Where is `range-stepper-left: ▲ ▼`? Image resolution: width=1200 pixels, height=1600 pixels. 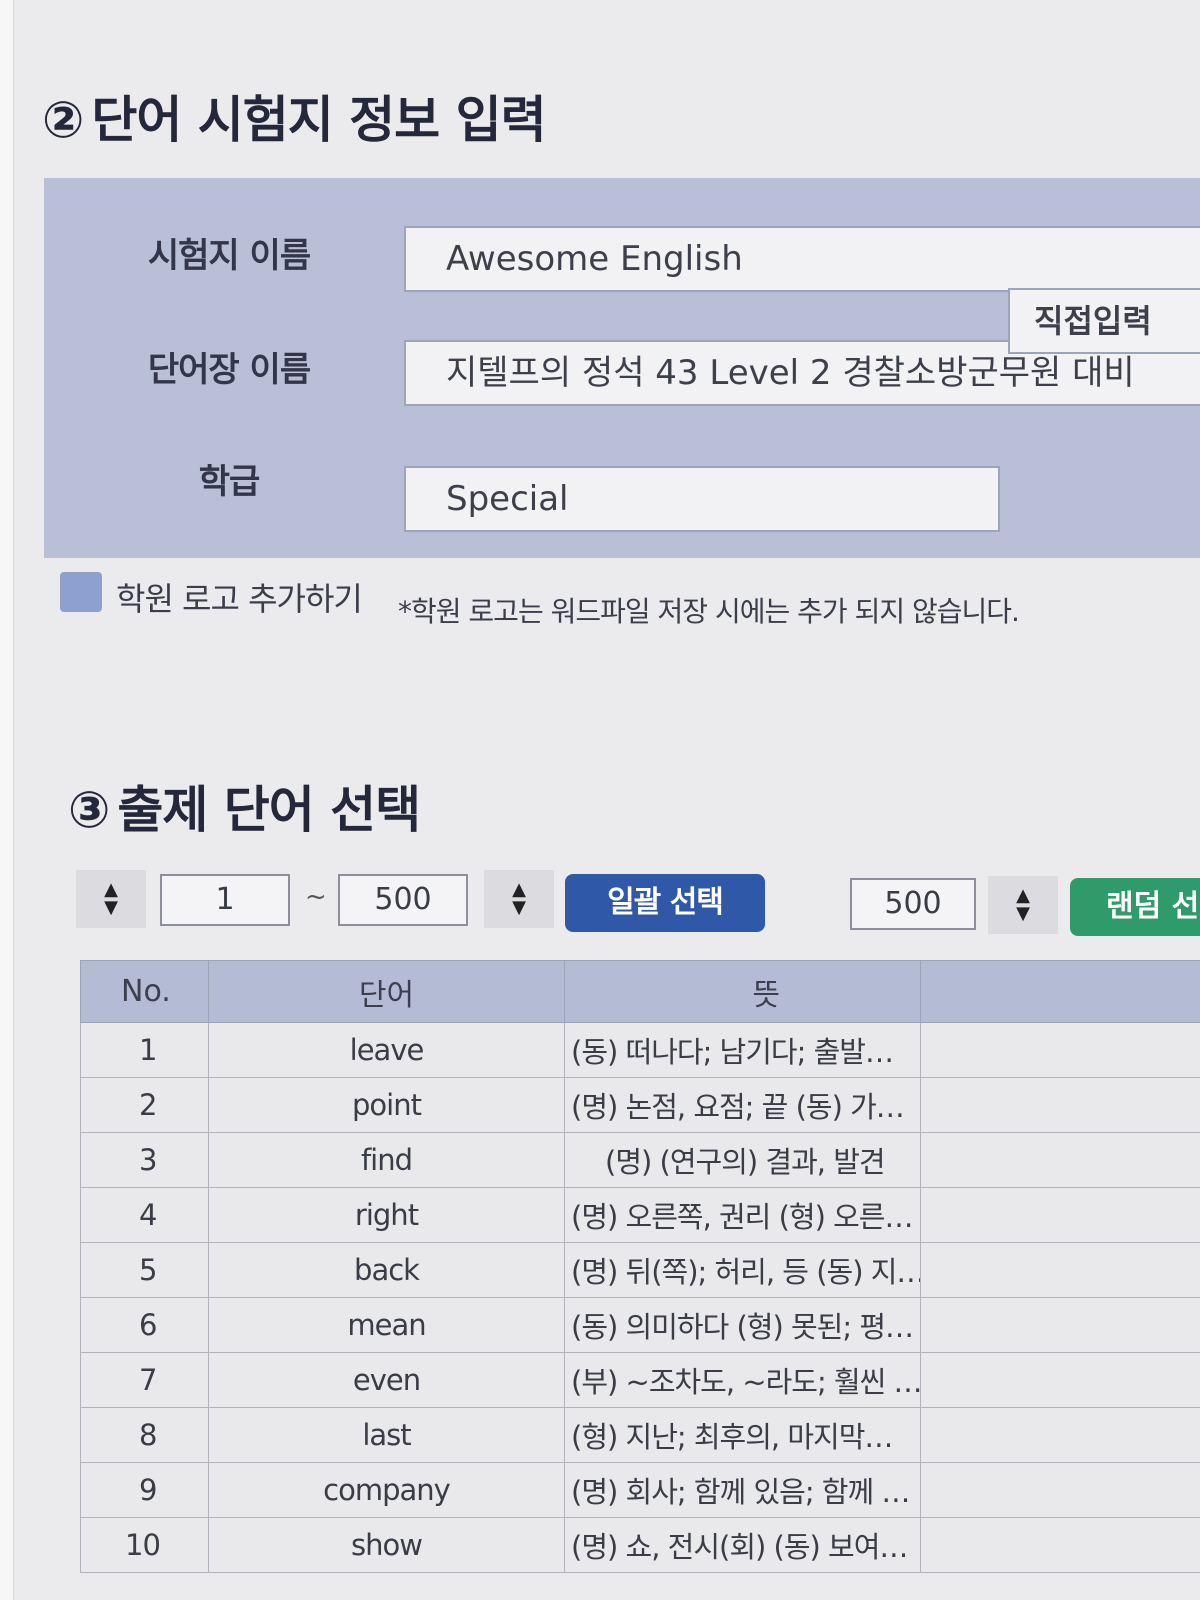
range-stepper-left: ▲ ▼ is located at coordinates (111, 899).